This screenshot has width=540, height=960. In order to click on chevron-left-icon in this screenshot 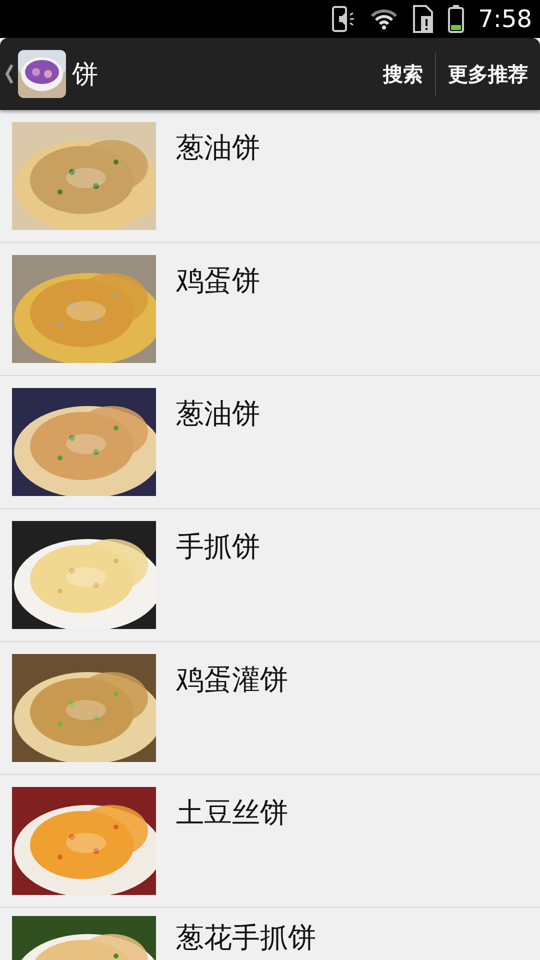, I will do `click(9, 74)`.